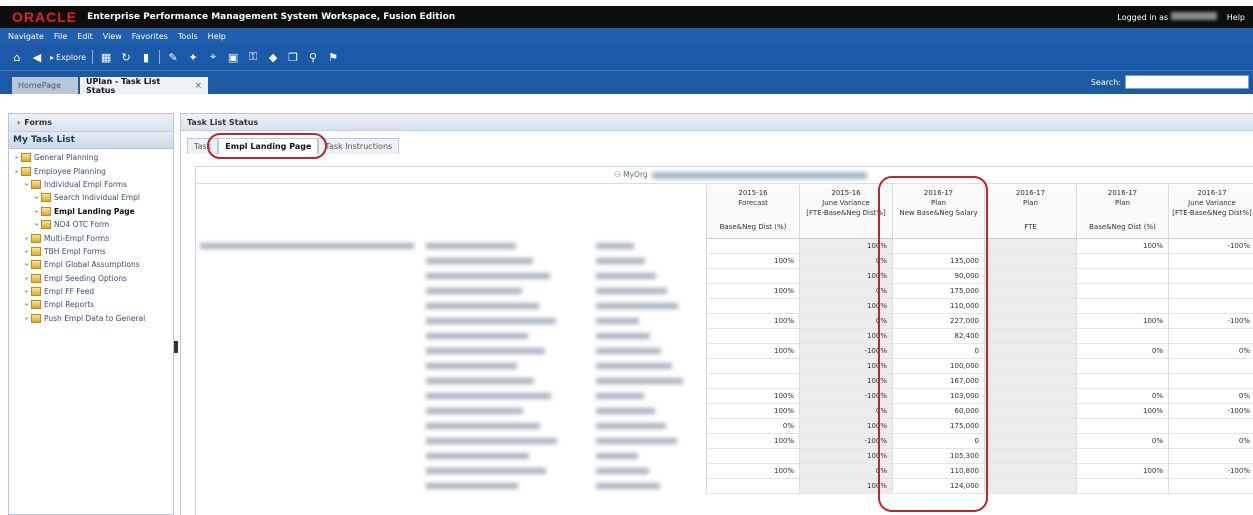 This screenshot has width=1253, height=515. Describe the element at coordinates (1236, 17) in the screenshot. I see `help-link: Help` at that location.